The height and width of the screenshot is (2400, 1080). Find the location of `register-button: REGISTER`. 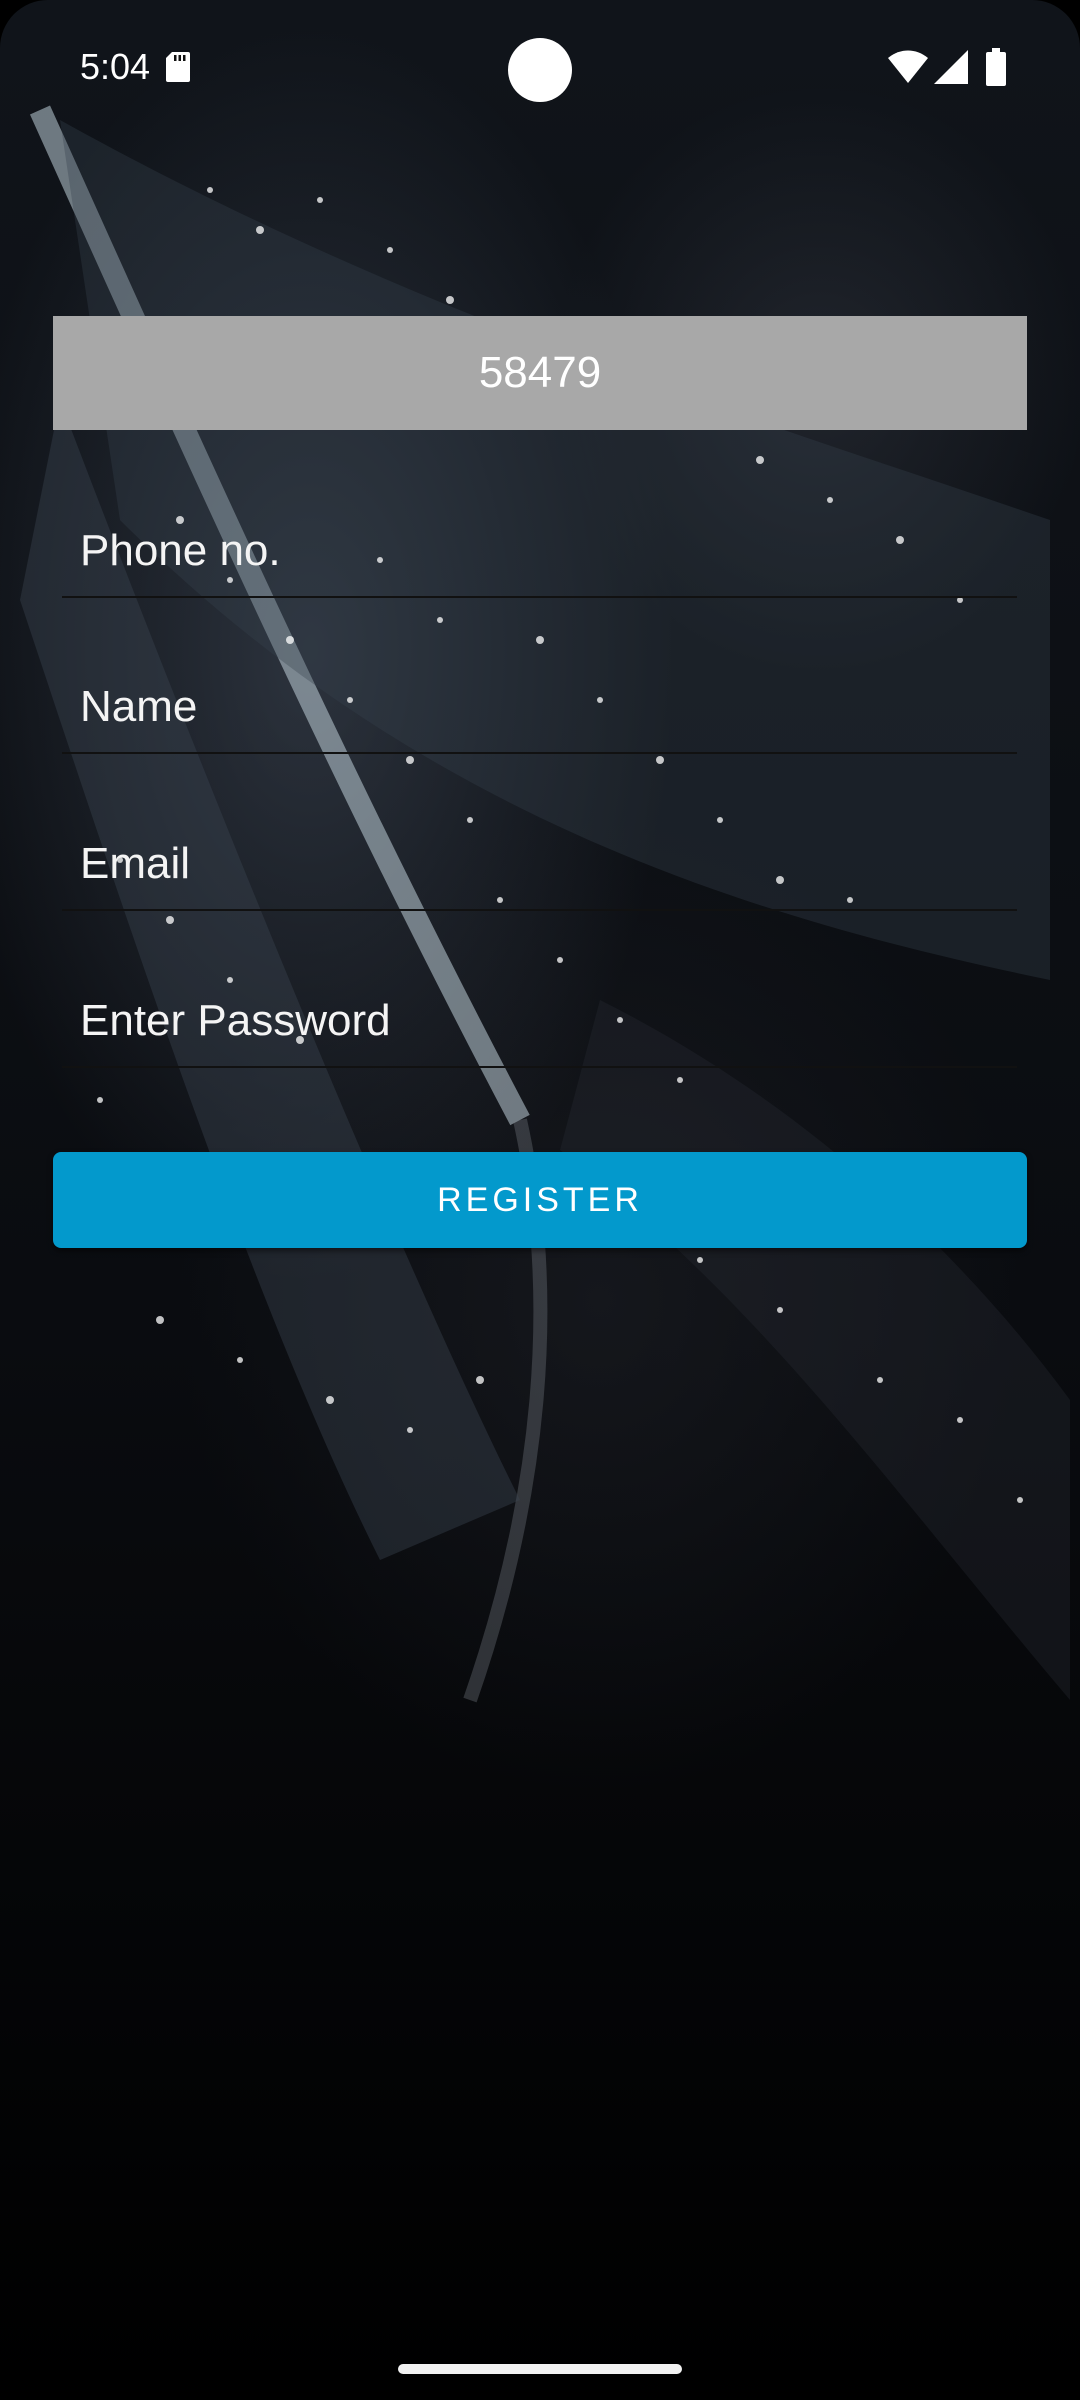

register-button: REGISTER is located at coordinates (540, 1200).